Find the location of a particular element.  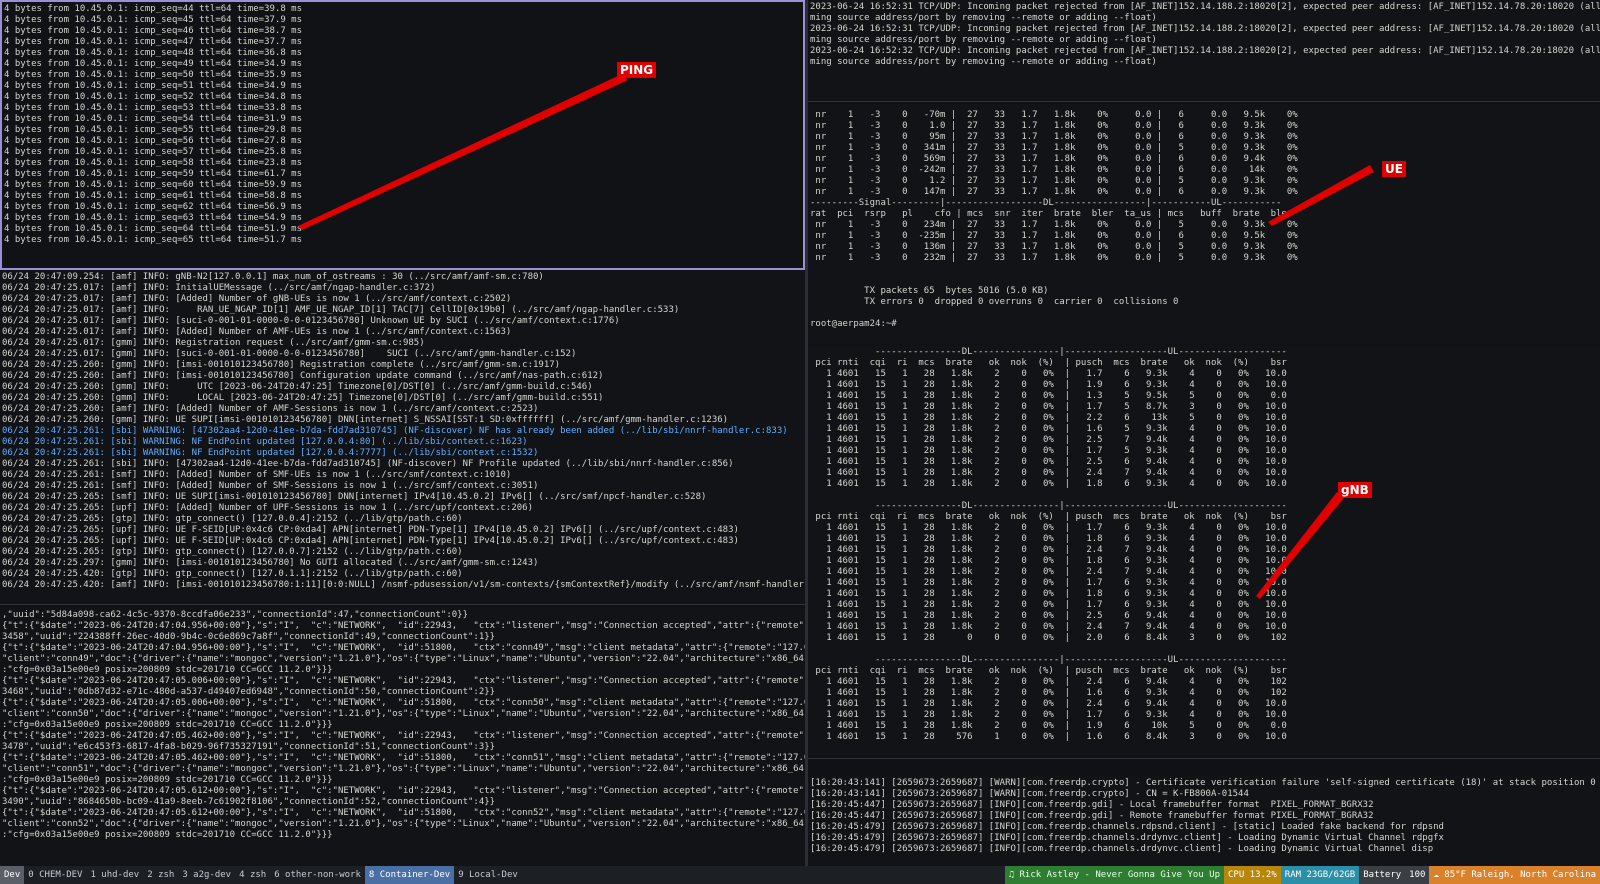

window-tab: 1 uhd-dev is located at coordinates (114, 875).